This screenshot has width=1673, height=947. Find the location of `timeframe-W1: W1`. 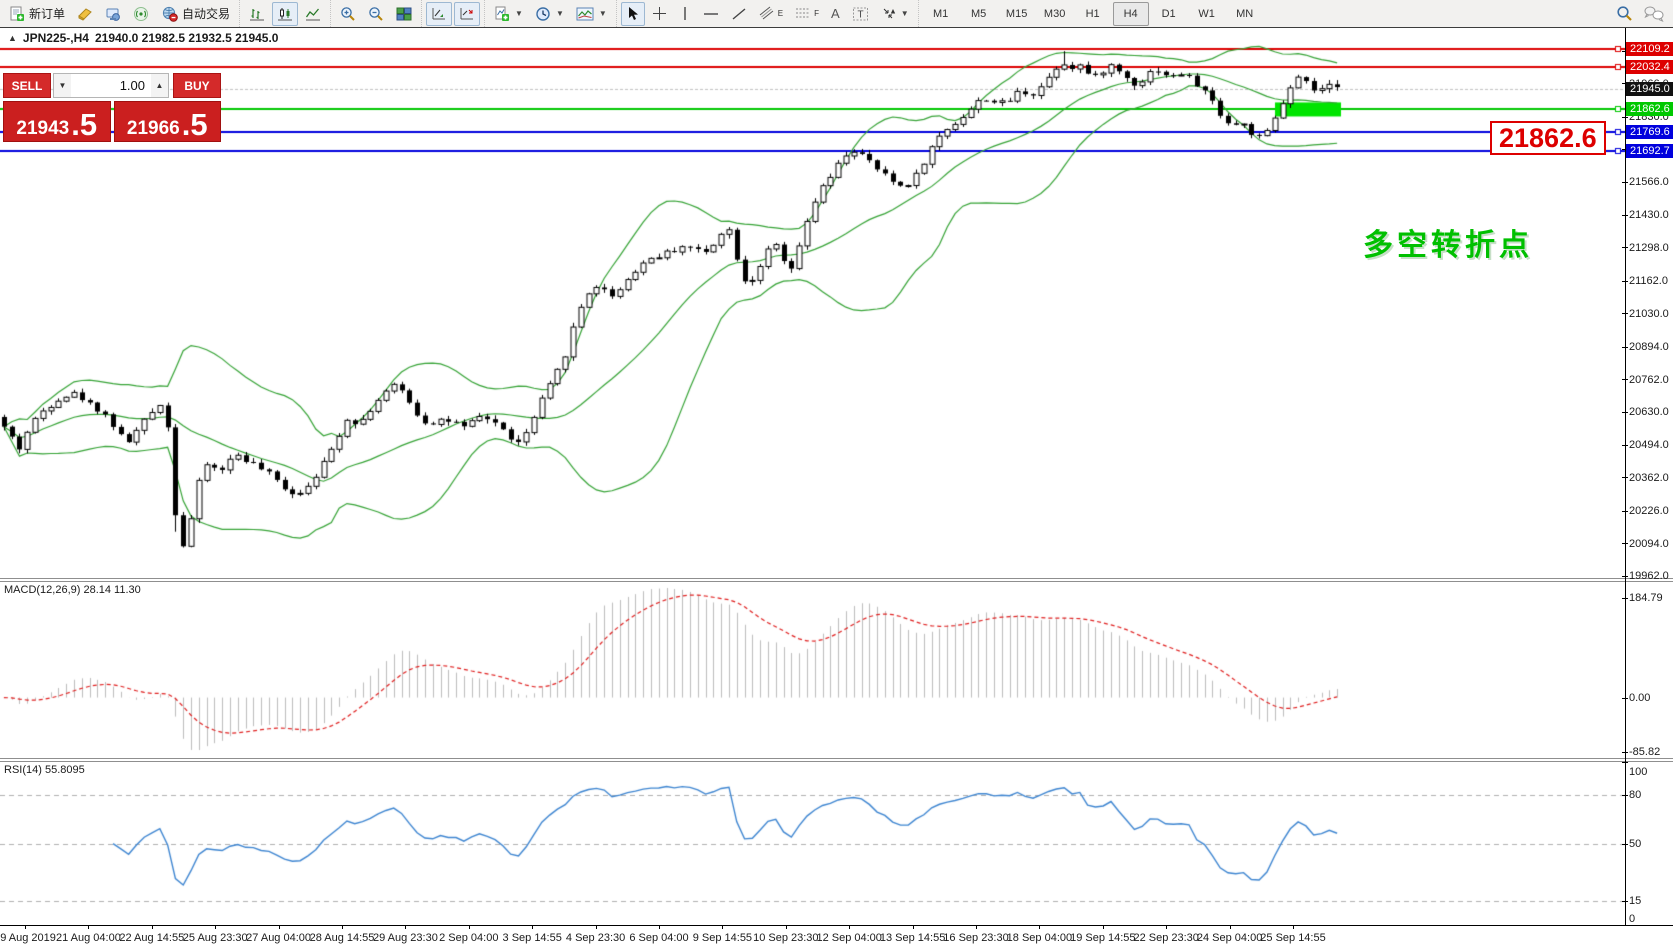

timeframe-W1: W1 is located at coordinates (1207, 14).